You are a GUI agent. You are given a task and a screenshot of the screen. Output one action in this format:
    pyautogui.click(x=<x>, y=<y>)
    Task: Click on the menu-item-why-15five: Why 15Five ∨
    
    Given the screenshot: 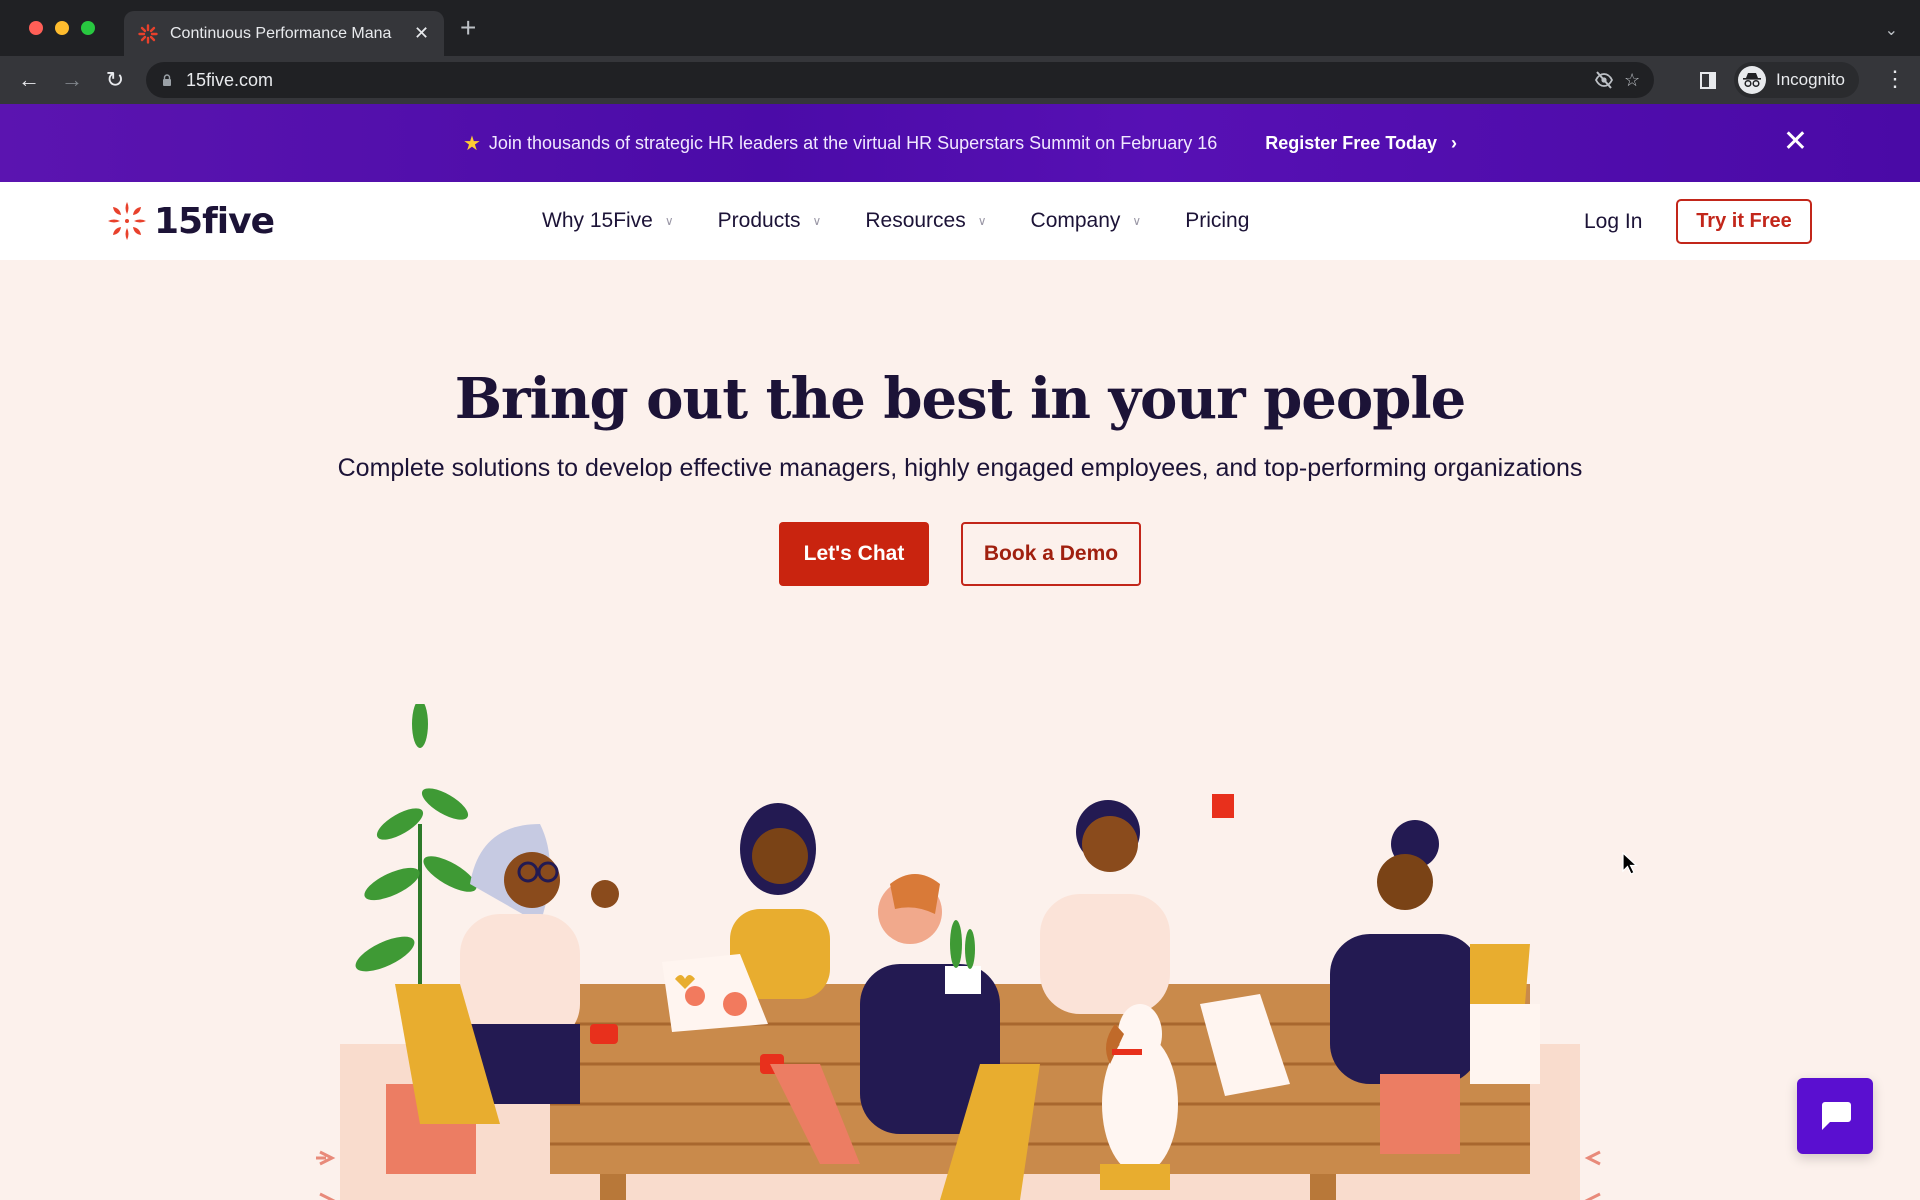 What is the action you would take?
    pyautogui.click(x=608, y=221)
    